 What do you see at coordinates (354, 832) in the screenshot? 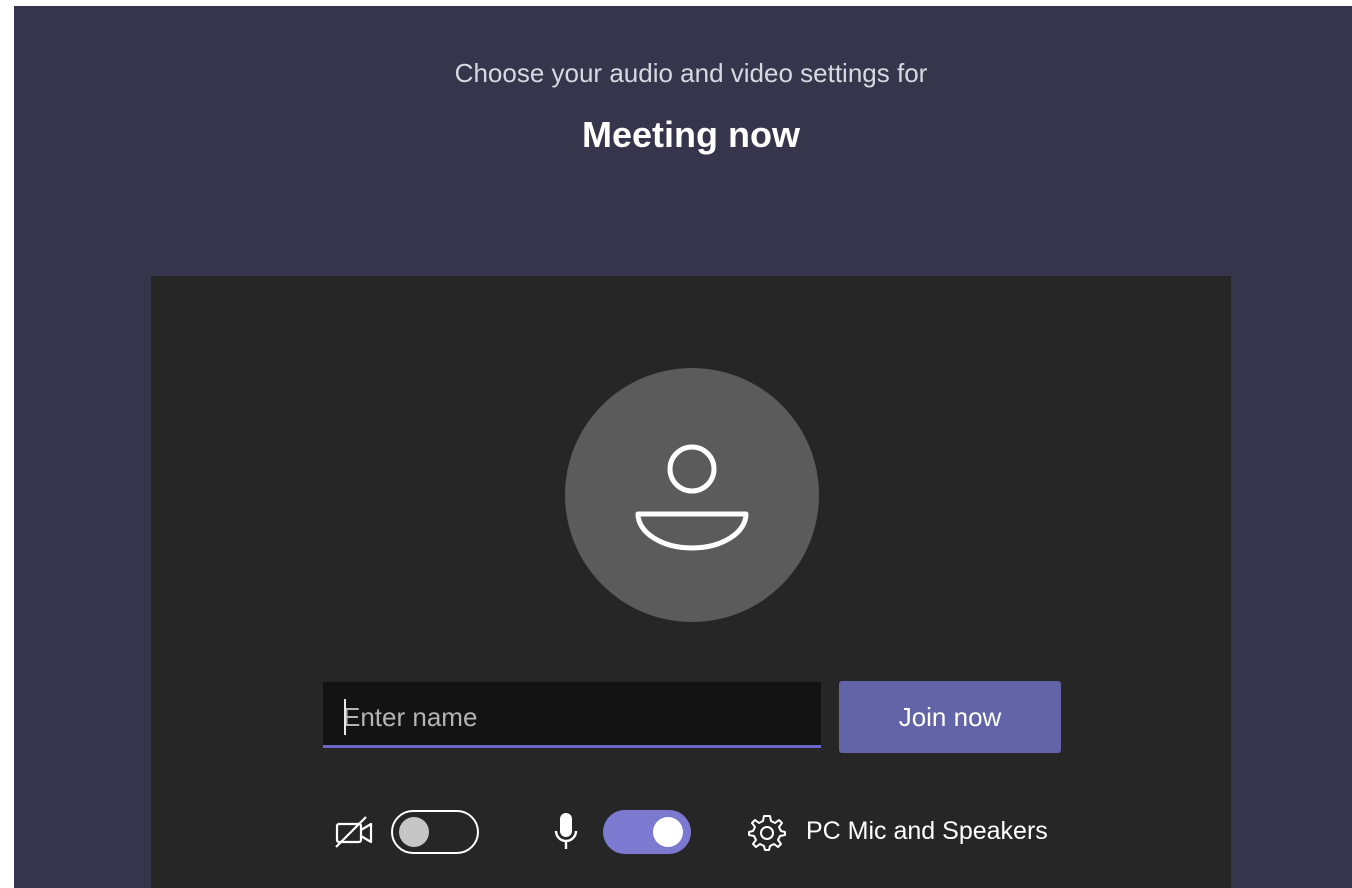
I see `camera-off-icon` at bounding box center [354, 832].